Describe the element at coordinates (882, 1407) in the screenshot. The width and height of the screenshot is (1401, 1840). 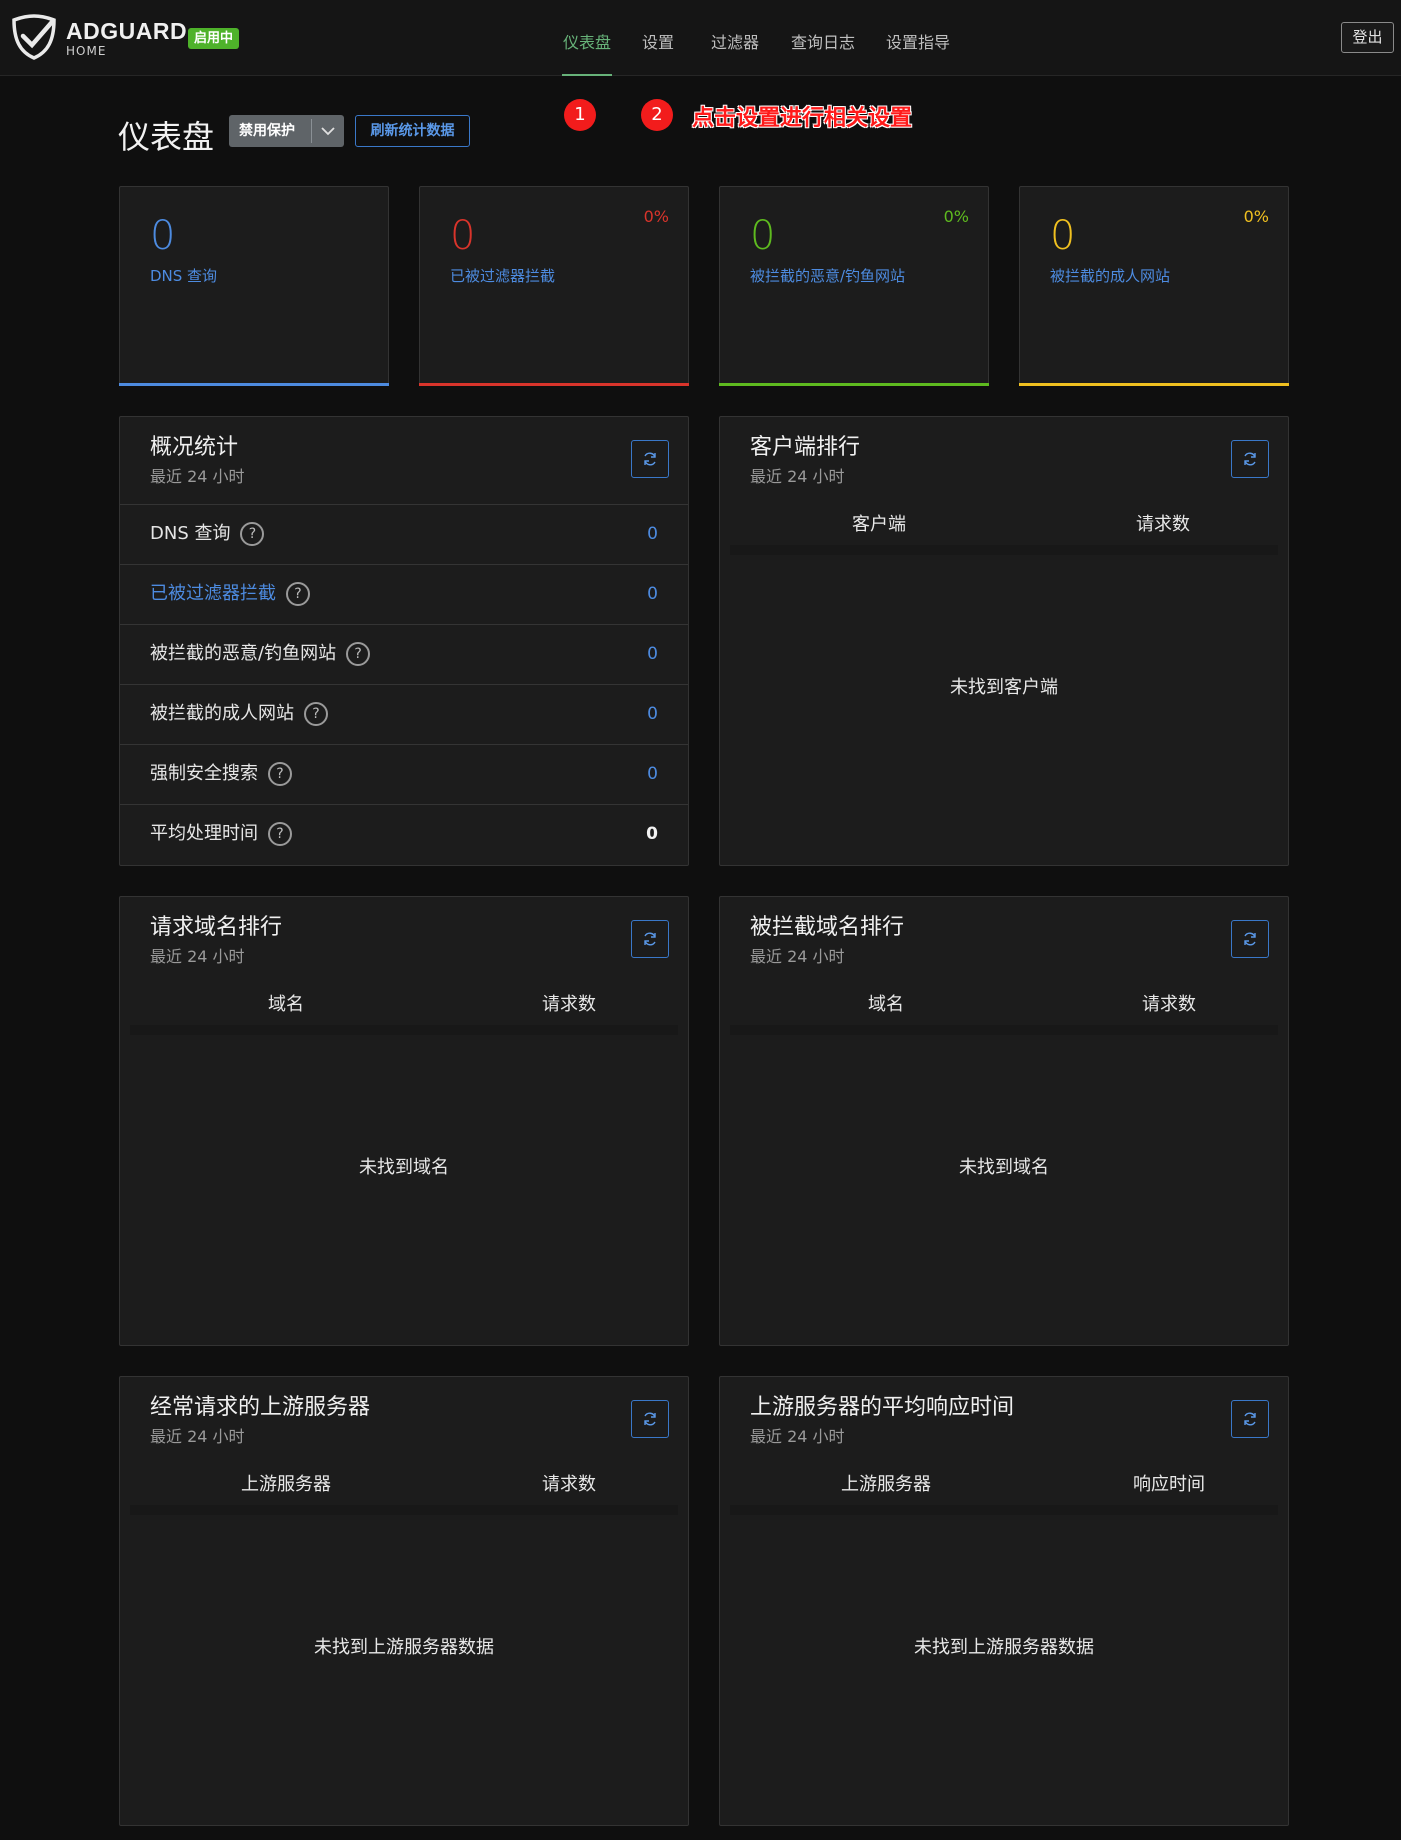
I see `panel-title: 上游服务器的平均响应时间` at that location.